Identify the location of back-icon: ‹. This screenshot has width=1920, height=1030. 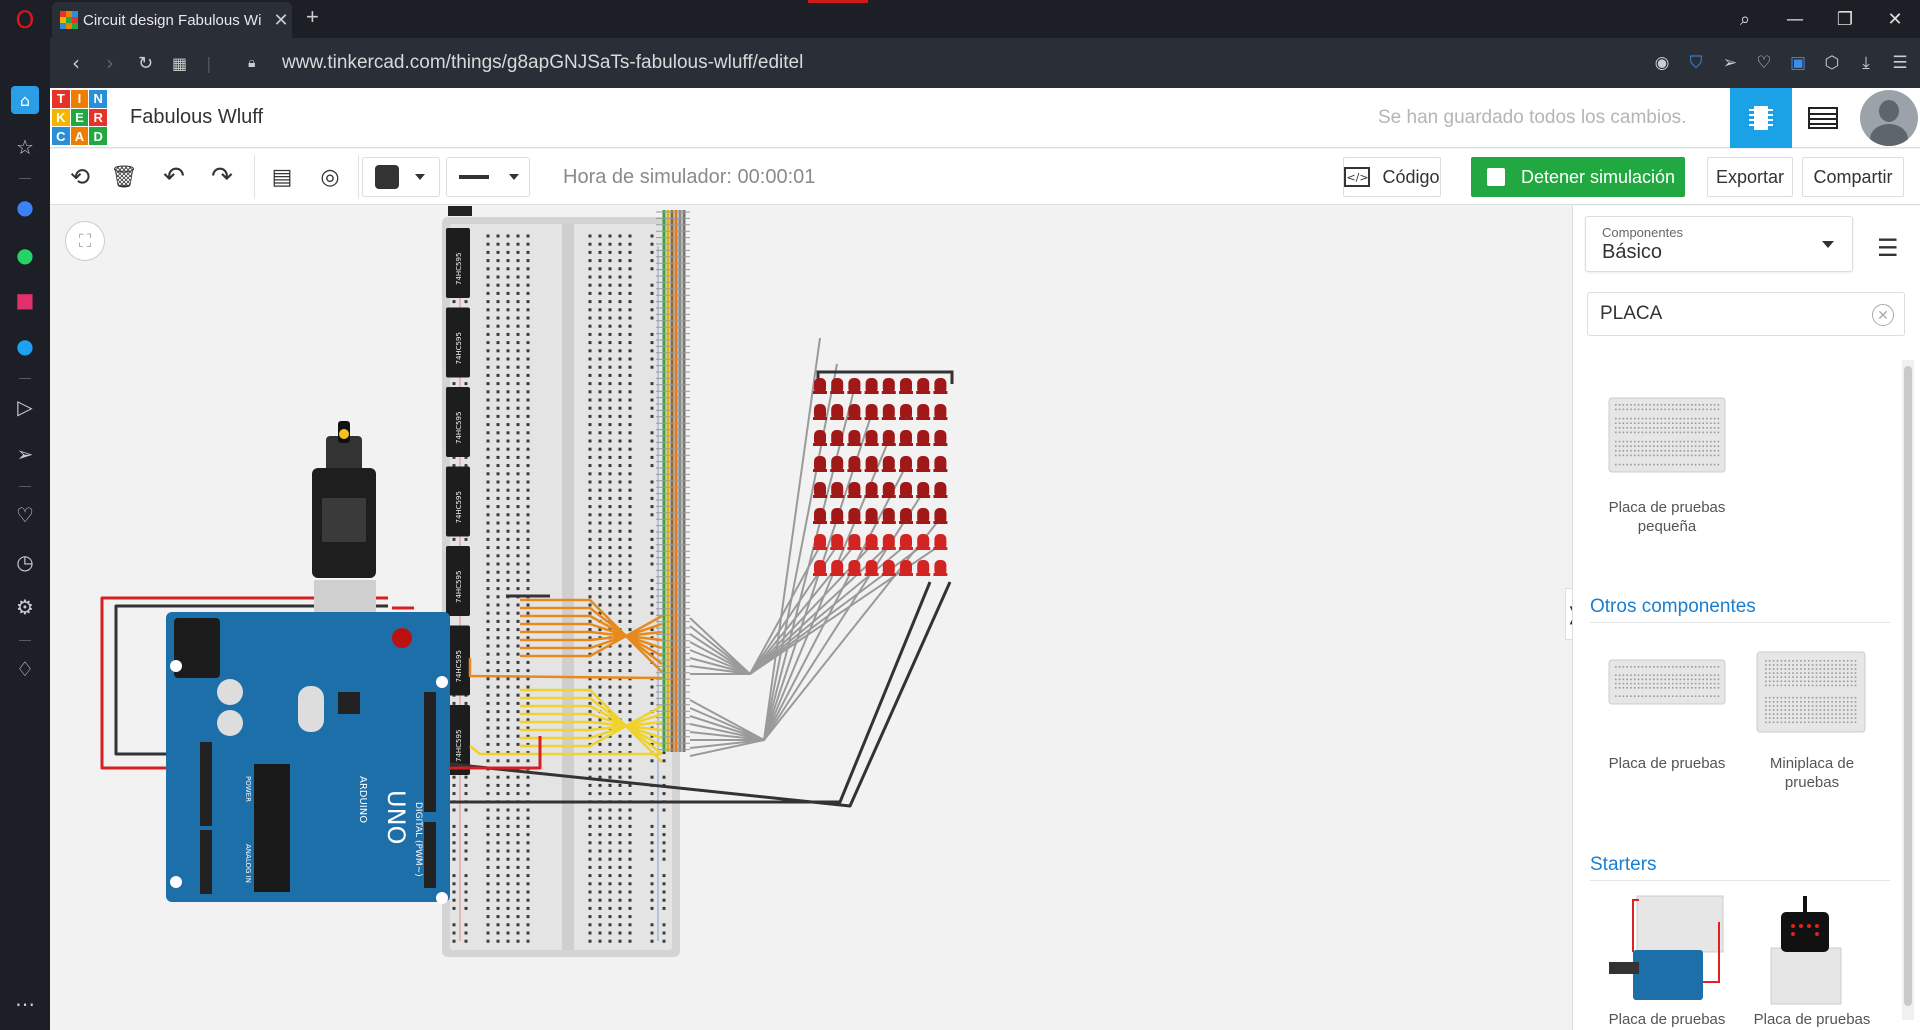
(76, 63).